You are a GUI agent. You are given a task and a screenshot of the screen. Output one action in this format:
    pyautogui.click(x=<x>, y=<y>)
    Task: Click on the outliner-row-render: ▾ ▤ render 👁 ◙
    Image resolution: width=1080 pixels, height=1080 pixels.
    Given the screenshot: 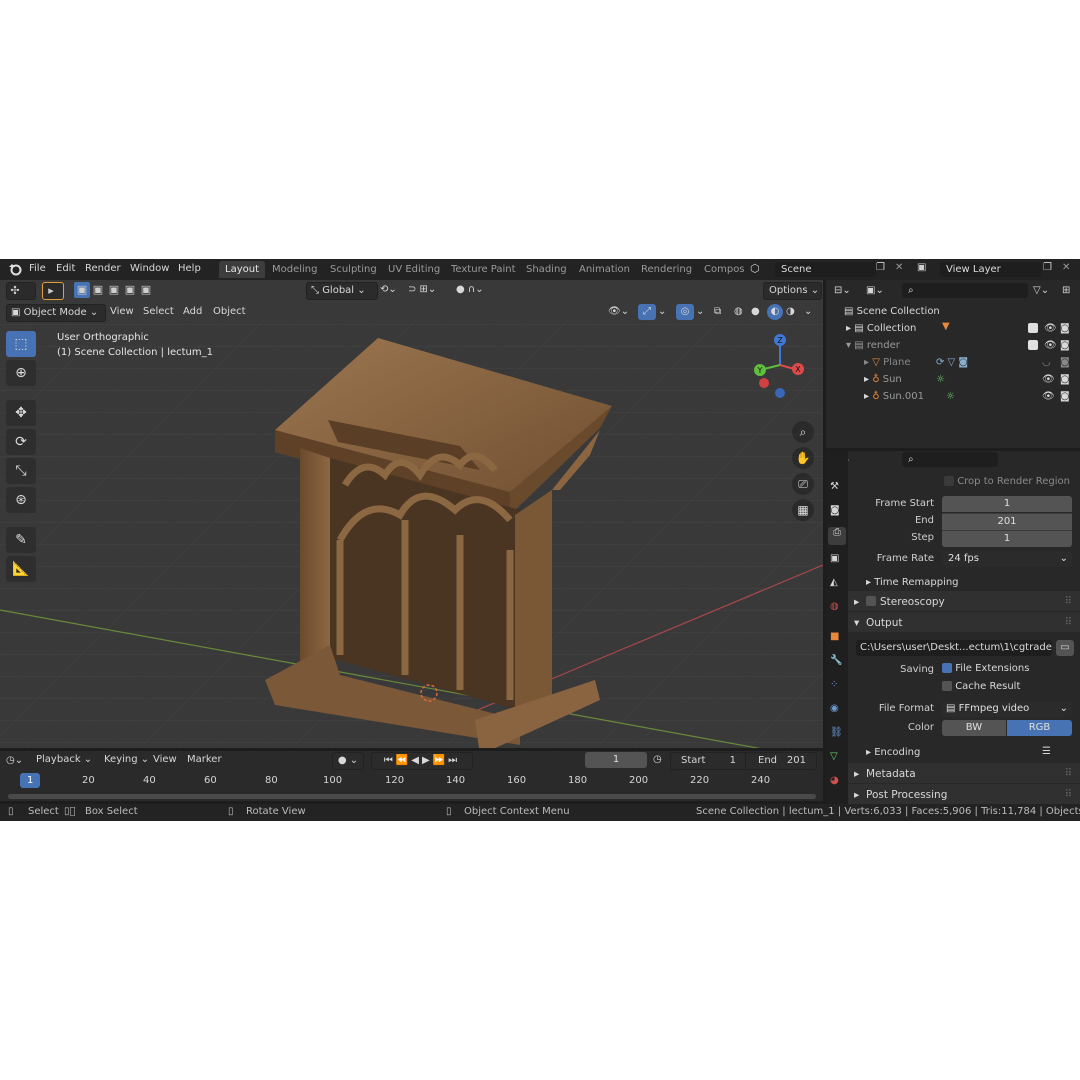 What is the action you would take?
    pyautogui.click(x=962, y=345)
    